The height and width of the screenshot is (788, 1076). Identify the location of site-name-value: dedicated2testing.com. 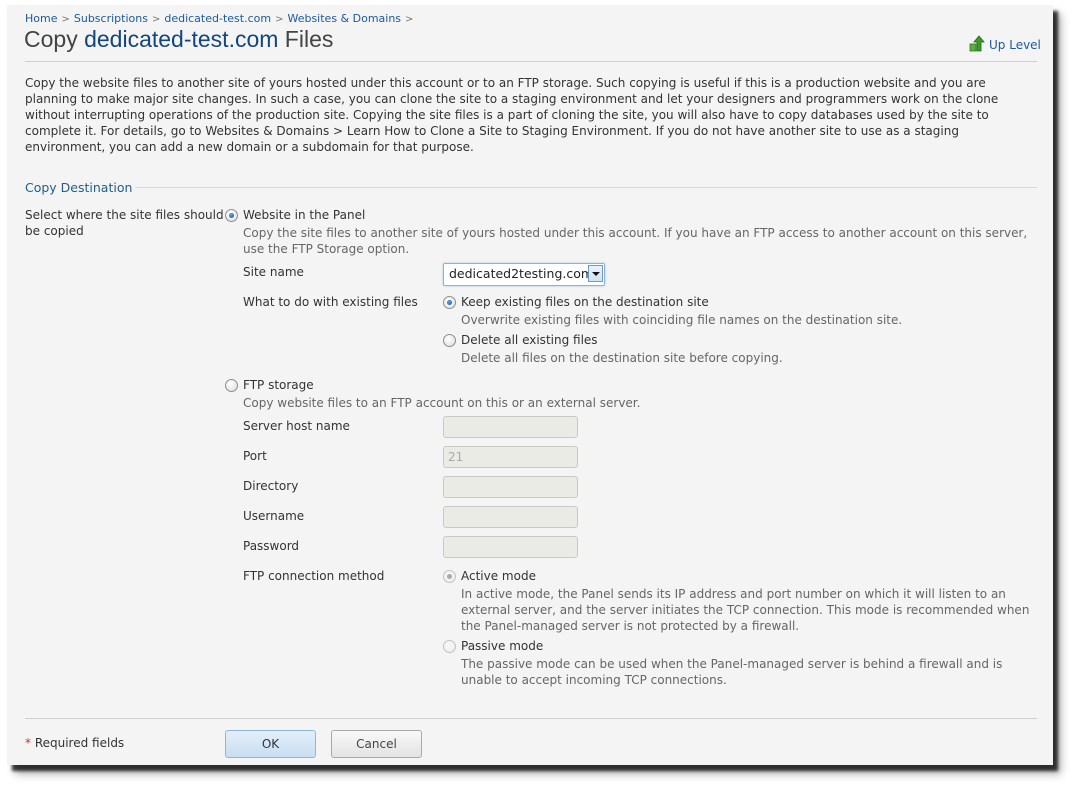
(521, 273).